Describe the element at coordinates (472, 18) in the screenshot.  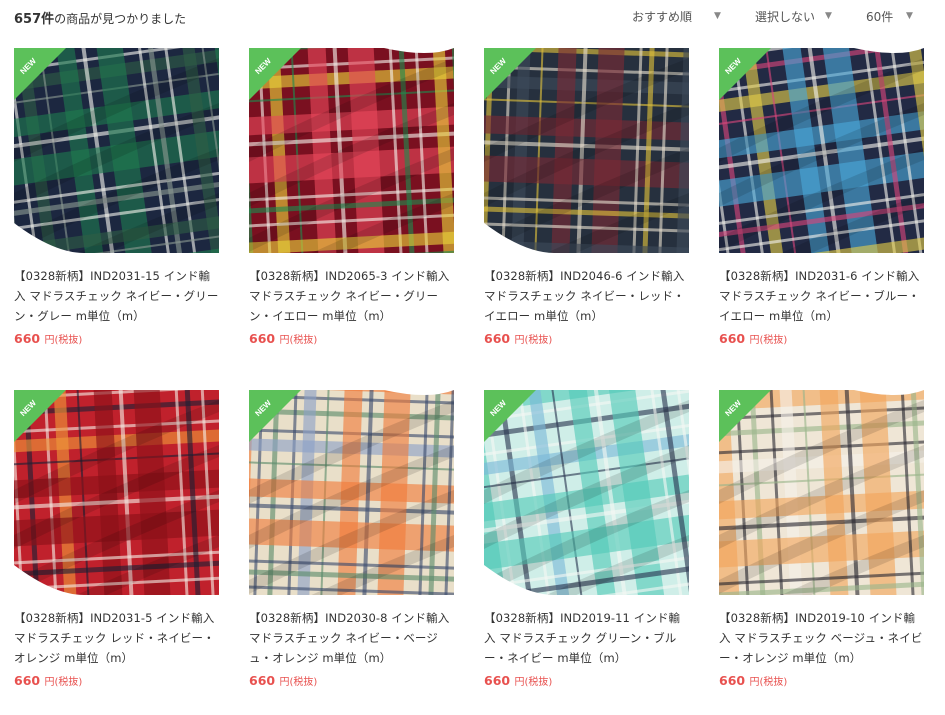
I see `results-toolbar: 657件の商品が見つかりました おすすめ順 ▼ 選択しない ▼ 60件 ▼` at that location.